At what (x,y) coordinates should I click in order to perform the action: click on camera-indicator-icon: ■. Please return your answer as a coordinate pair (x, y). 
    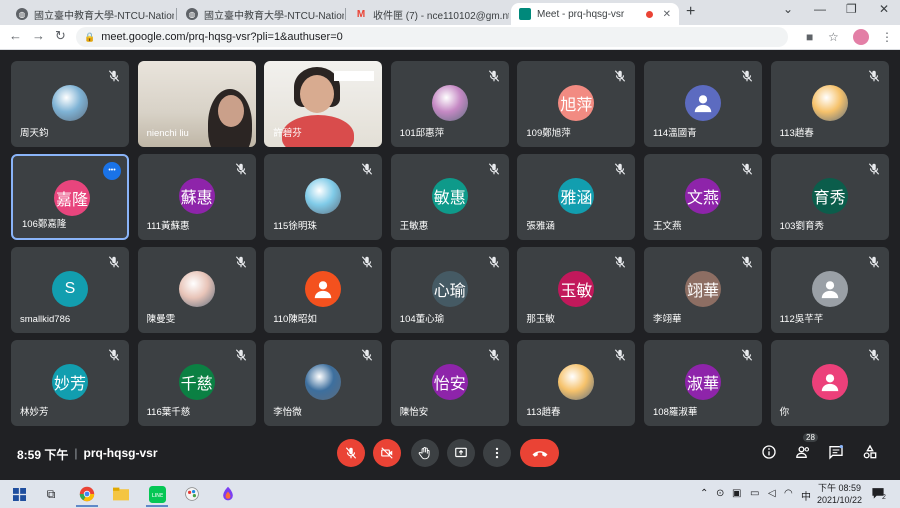
    Looking at the image, I should click on (809, 37).